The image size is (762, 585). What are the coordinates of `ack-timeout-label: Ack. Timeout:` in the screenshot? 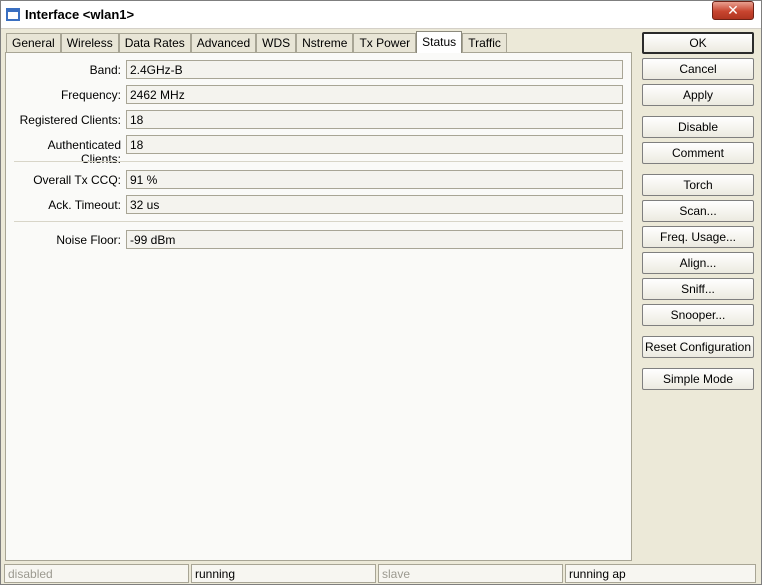 It's located at (84, 205).